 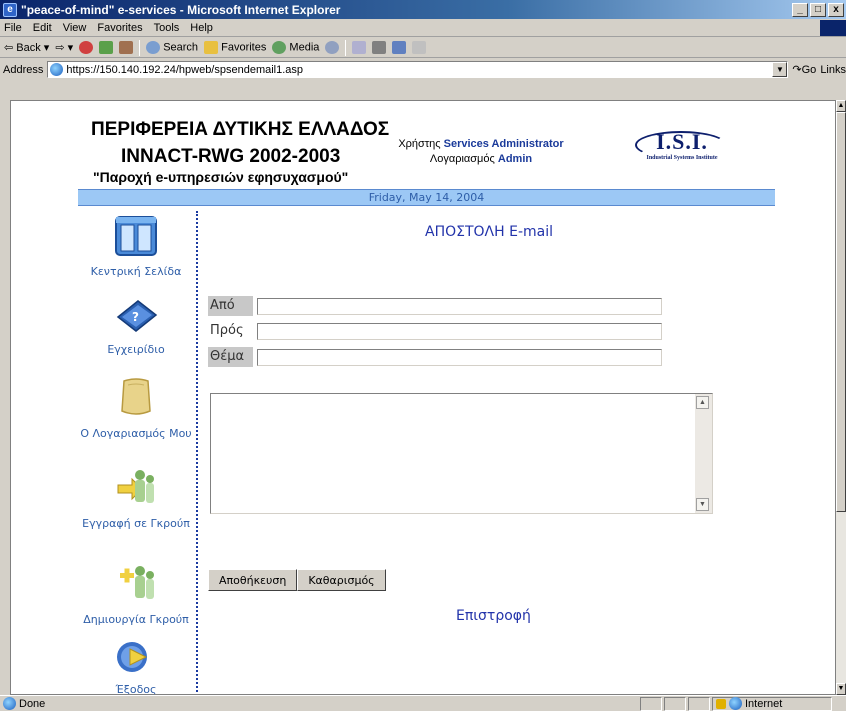 What do you see at coordinates (461, 453) in the screenshot?
I see `message-textarea` at bounding box center [461, 453].